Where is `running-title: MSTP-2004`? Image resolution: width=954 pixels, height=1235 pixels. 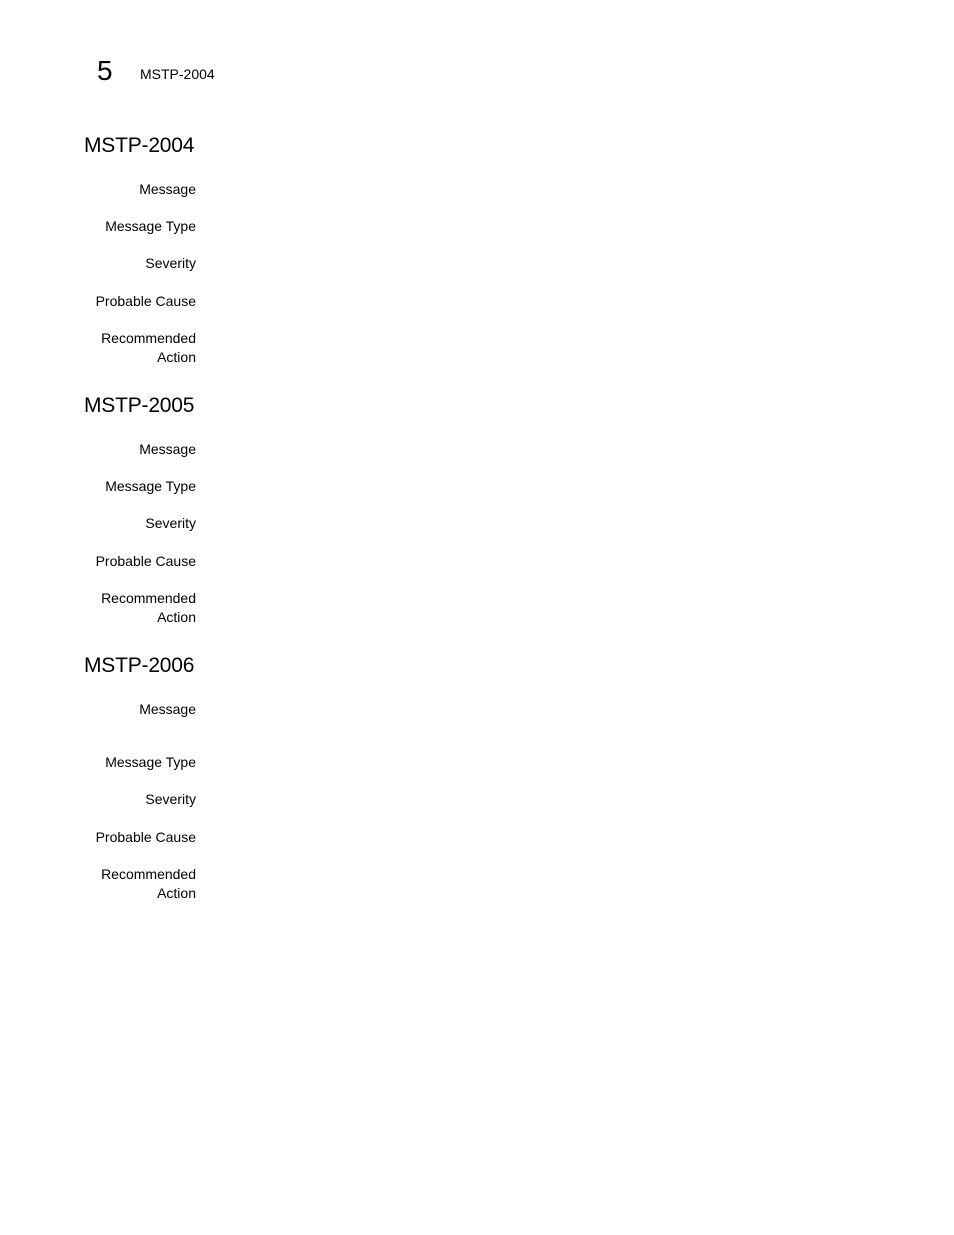
running-title: MSTP-2004 is located at coordinates (177, 74).